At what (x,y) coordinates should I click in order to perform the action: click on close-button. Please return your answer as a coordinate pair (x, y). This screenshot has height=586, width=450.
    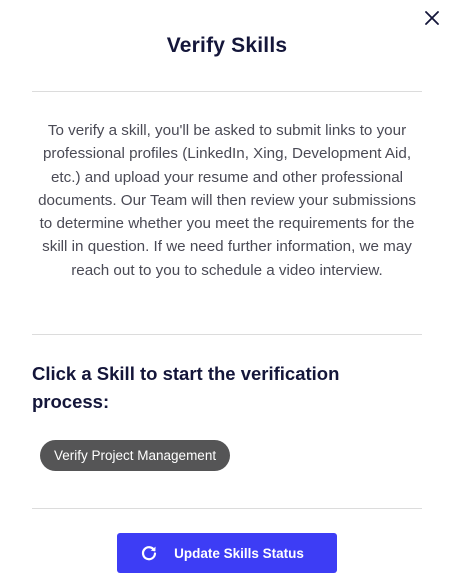
    Looking at the image, I should click on (432, 18).